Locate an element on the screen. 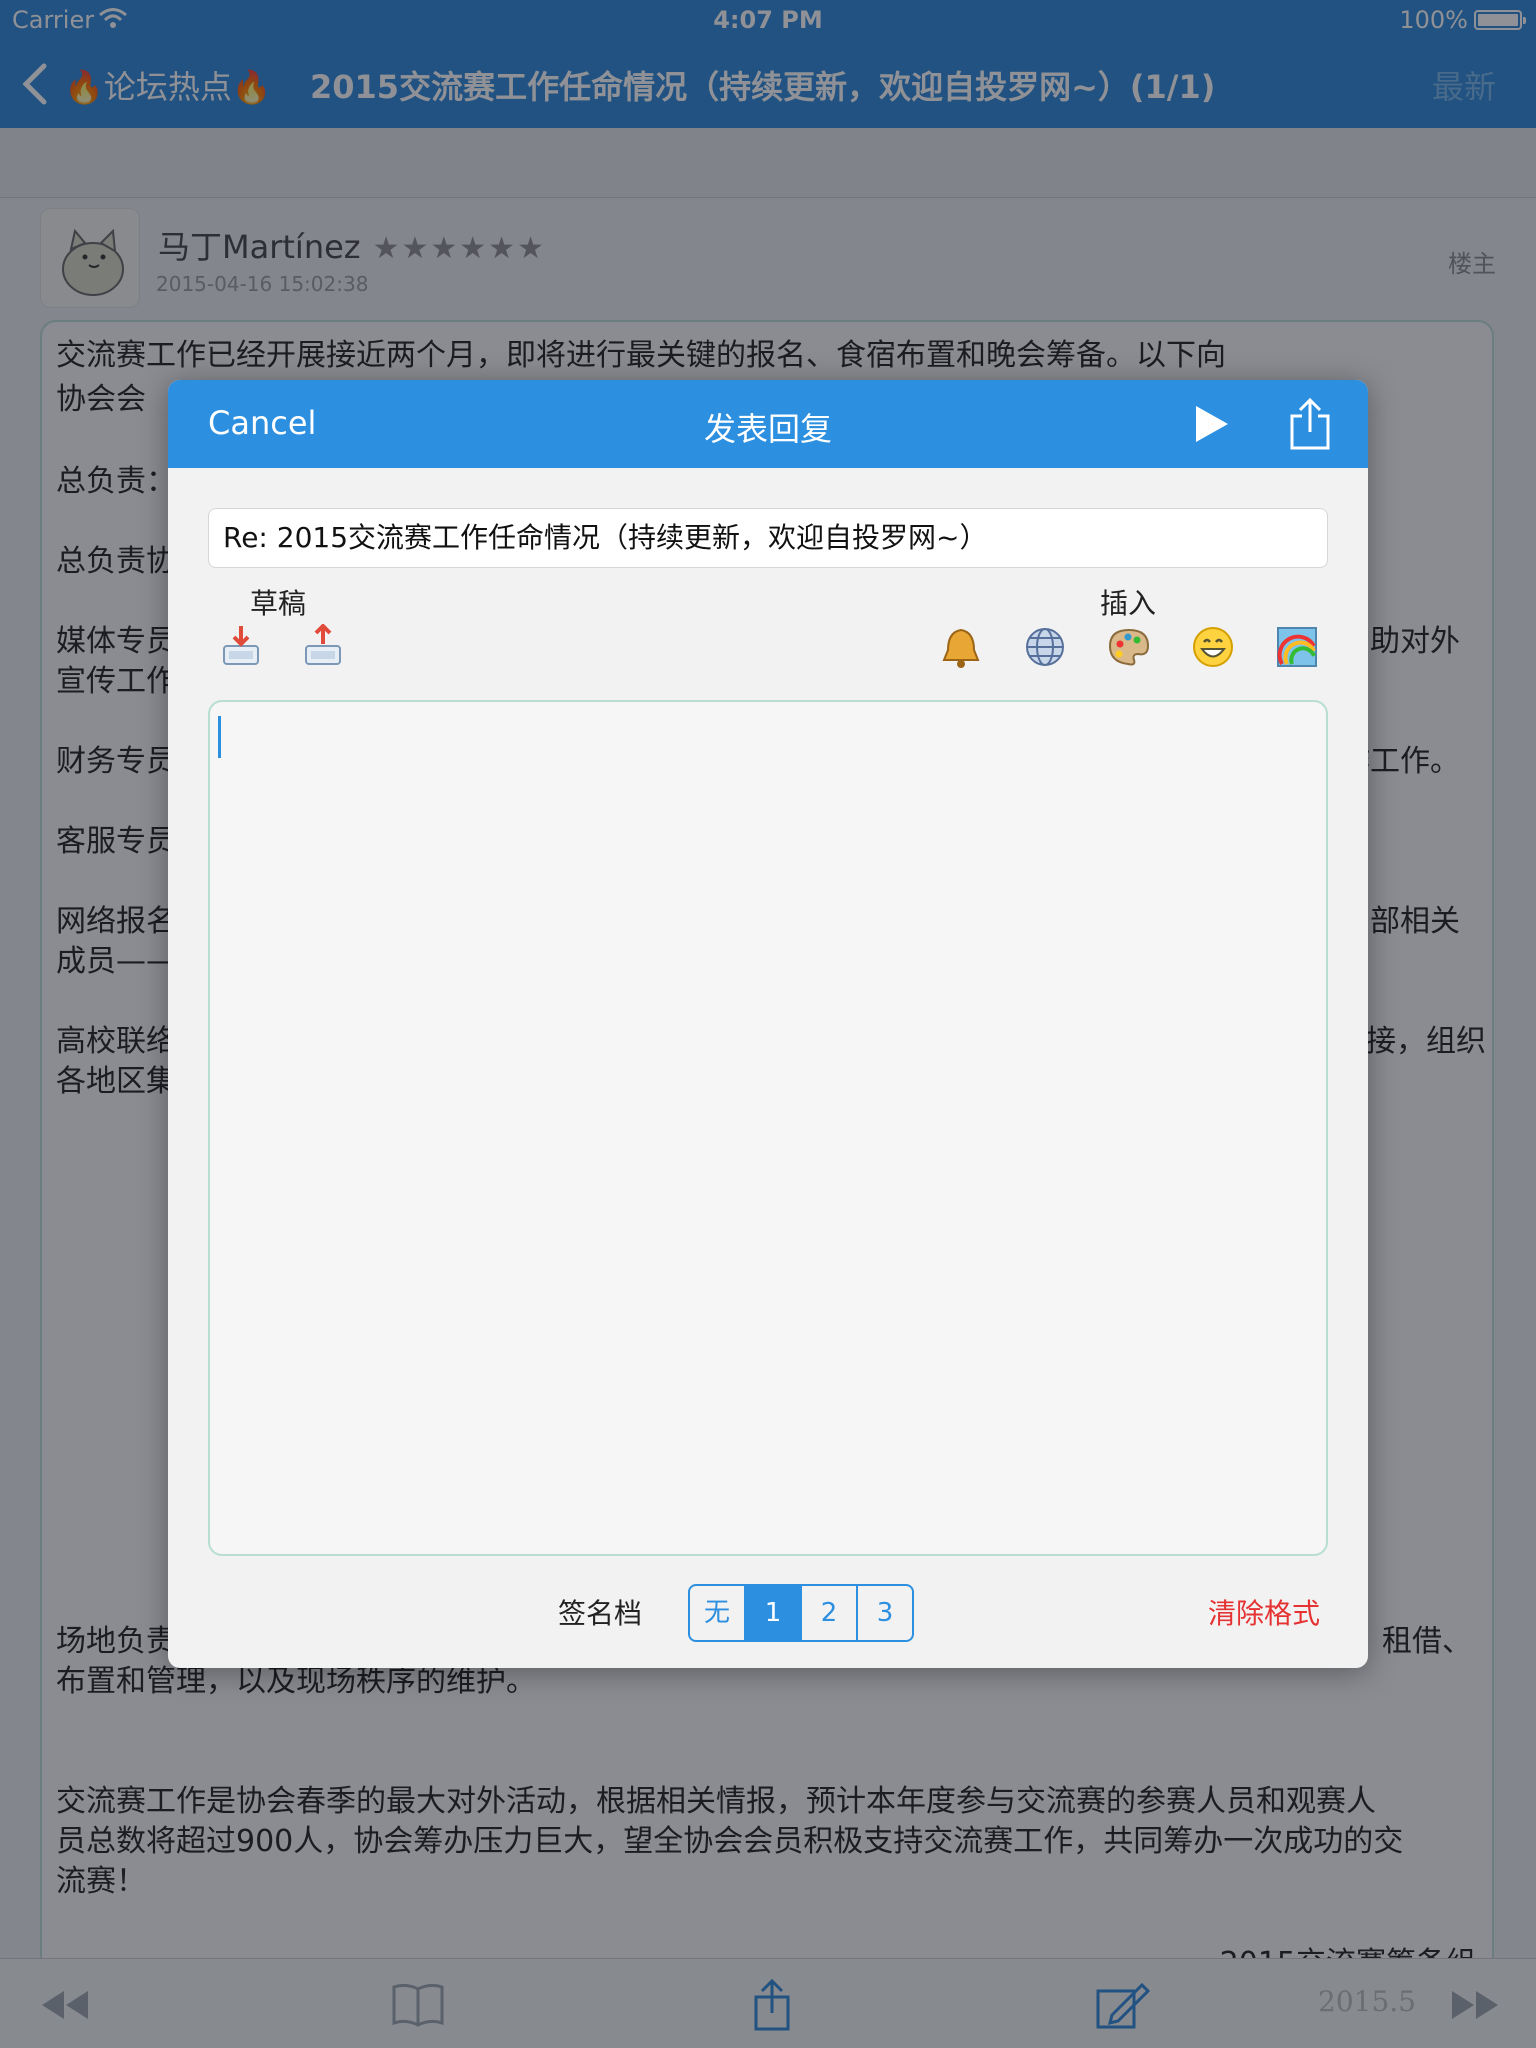  insert-label: 插入 is located at coordinates (1128, 603).